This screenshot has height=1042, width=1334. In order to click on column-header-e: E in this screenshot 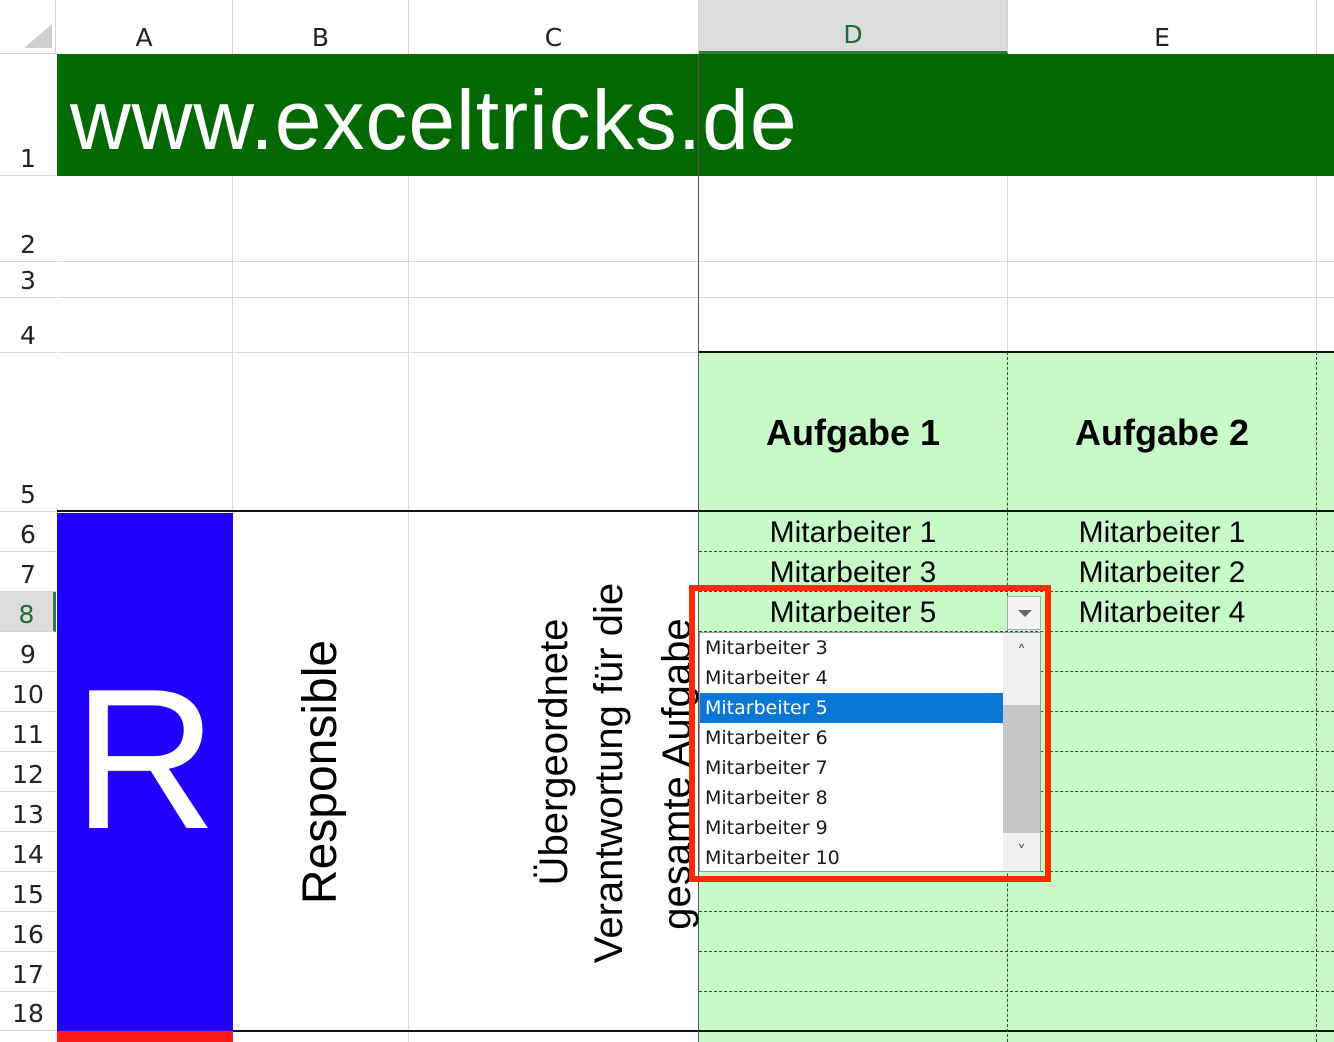, I will do `click(1162, 27)`.